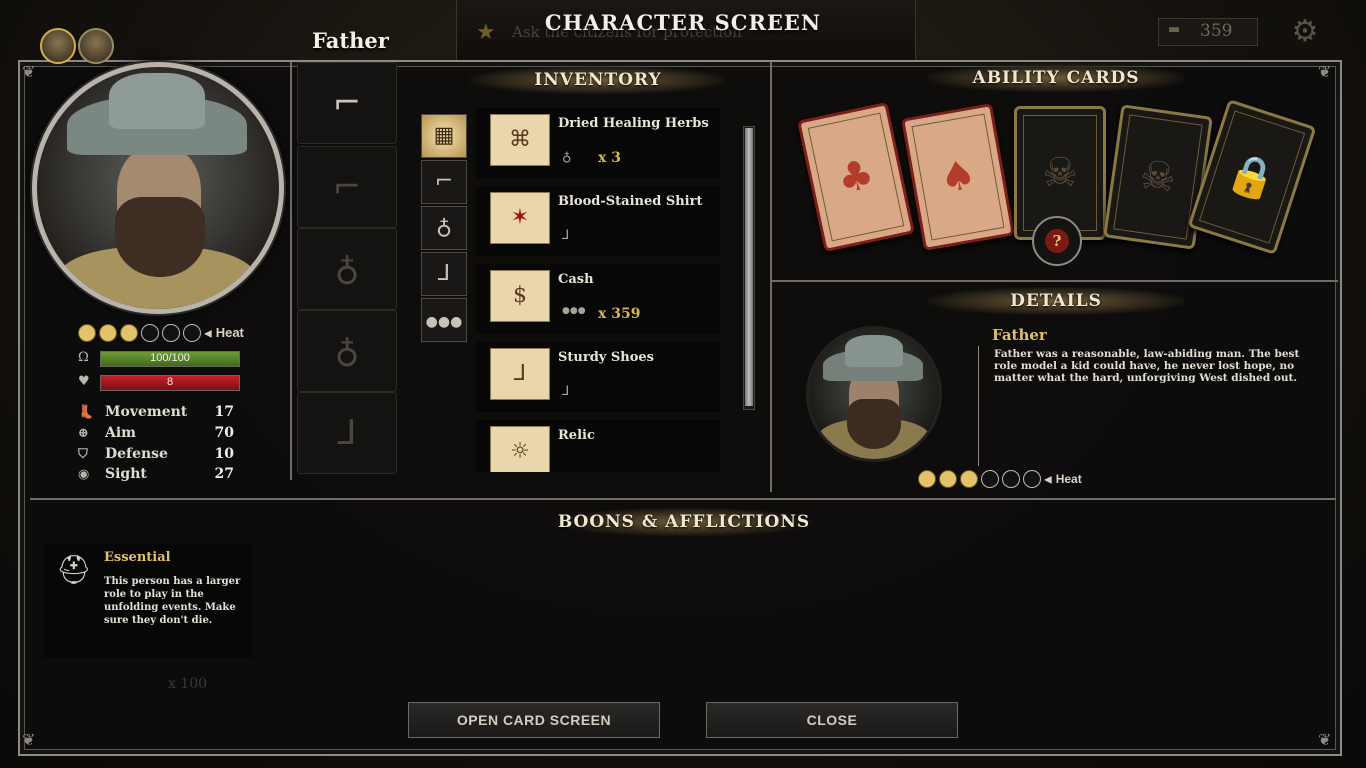  Describe the element at coordinates (224, 454) in the screenshot. I see `stat-value: 10` at that location.